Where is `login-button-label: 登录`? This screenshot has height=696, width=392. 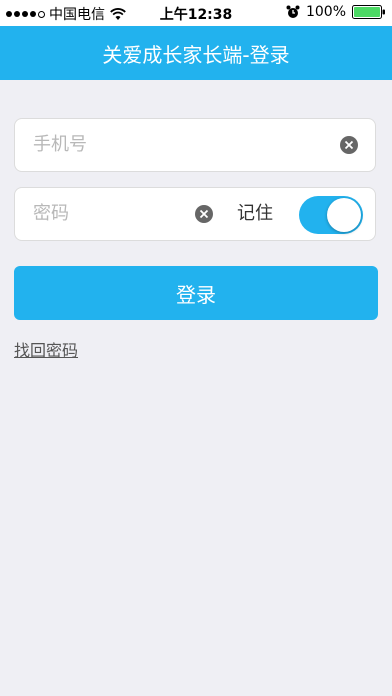 login-button-label: 登录 is located at coordinates (196, 294).